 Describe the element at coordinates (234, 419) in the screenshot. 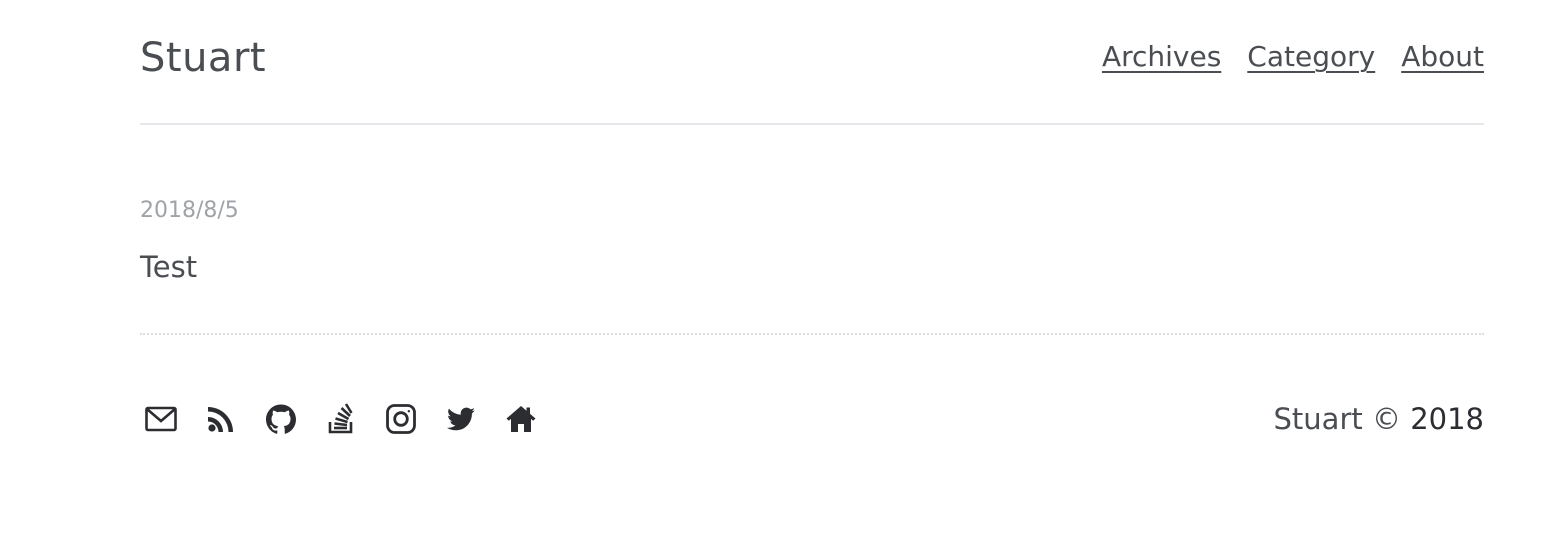

I see `rss-icon` at that location.